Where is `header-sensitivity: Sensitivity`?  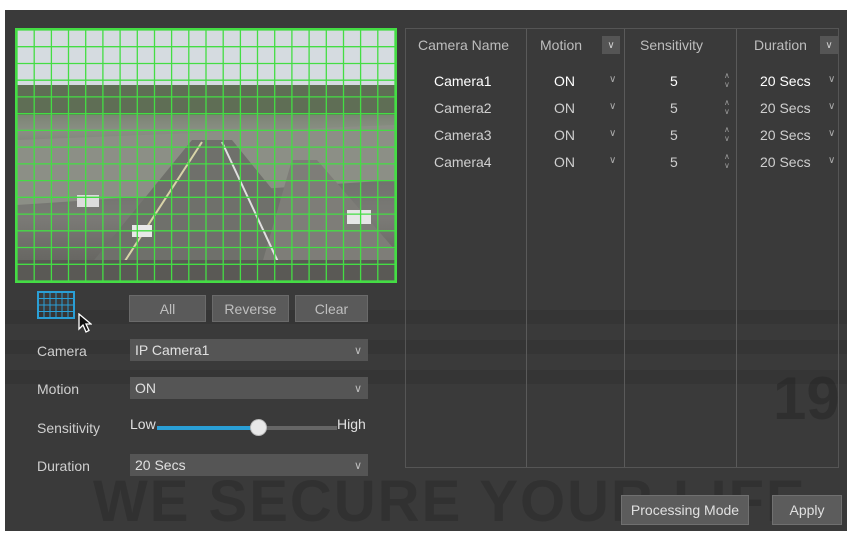
header-sensitivity: Sensitivity is located at coordinates (672, 45).